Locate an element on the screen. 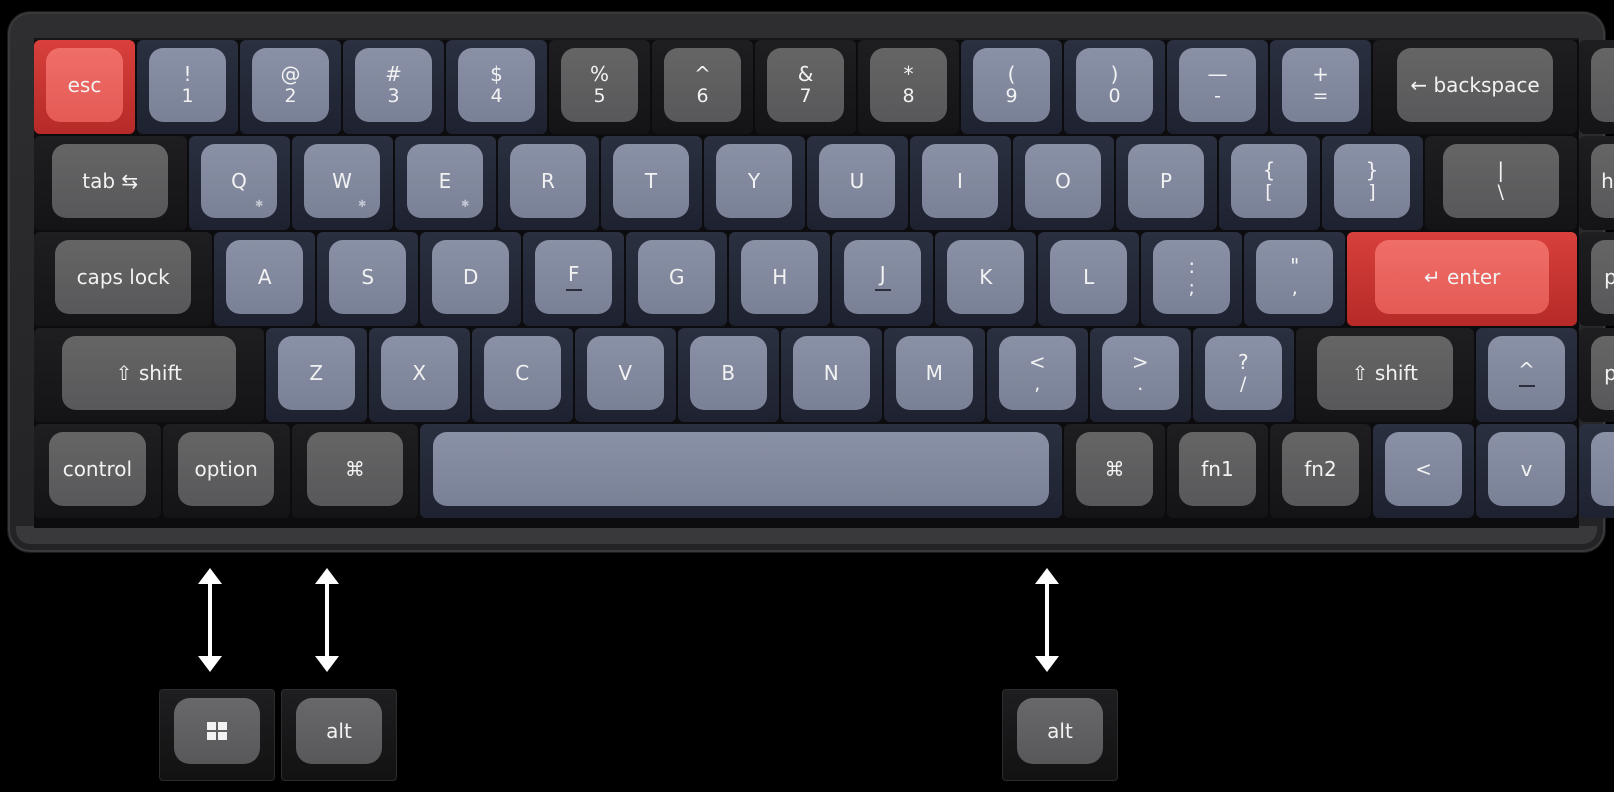 This screenshot has width=1614, height=792. key-u: U is located at coordinates (857, 183).